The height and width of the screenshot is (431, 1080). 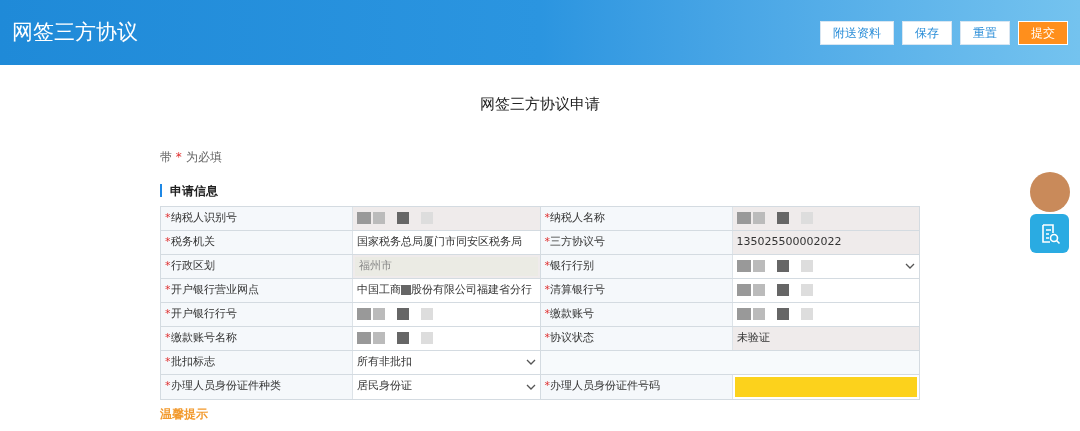 What do you see at coordinates (569, 337) in the screenshot?
I see `field-label: *协议状态` at bounding box center [569, 337].